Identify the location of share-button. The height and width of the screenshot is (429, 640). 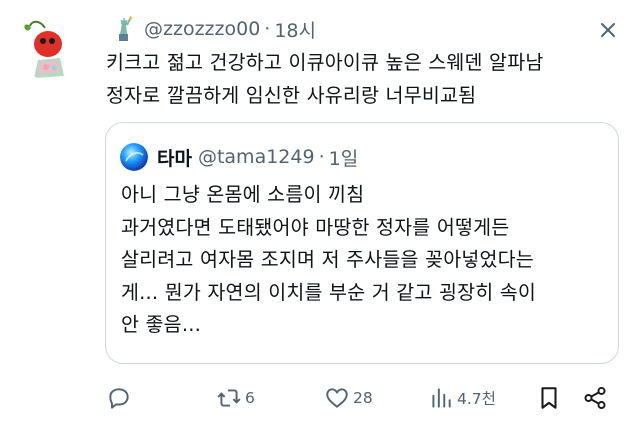
(595, 398).